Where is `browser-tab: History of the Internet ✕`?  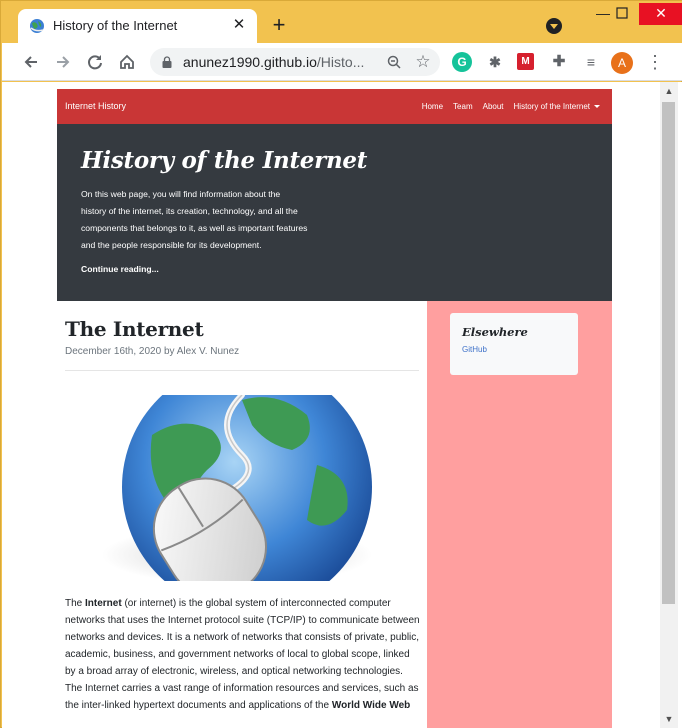 browser-tab: History of the Internet ✕ is located at coordinates (137, 26).